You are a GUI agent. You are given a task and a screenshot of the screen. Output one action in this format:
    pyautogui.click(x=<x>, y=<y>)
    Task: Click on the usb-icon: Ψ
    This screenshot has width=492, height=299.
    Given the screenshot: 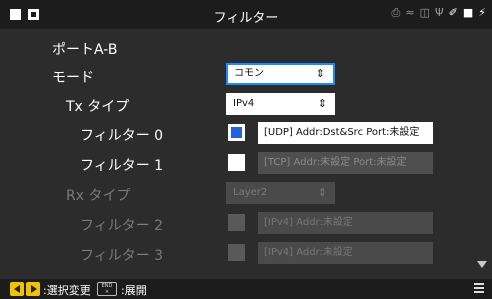 What is the action you would take?
    pyautogui.click(x=439, y=12)
    